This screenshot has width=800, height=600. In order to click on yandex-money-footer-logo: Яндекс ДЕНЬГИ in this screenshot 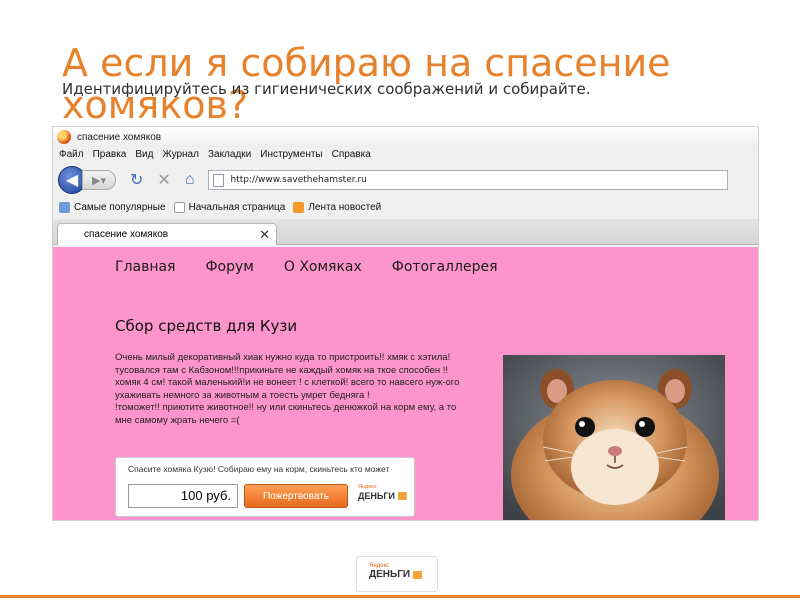, I will do `click(397, 574)`.